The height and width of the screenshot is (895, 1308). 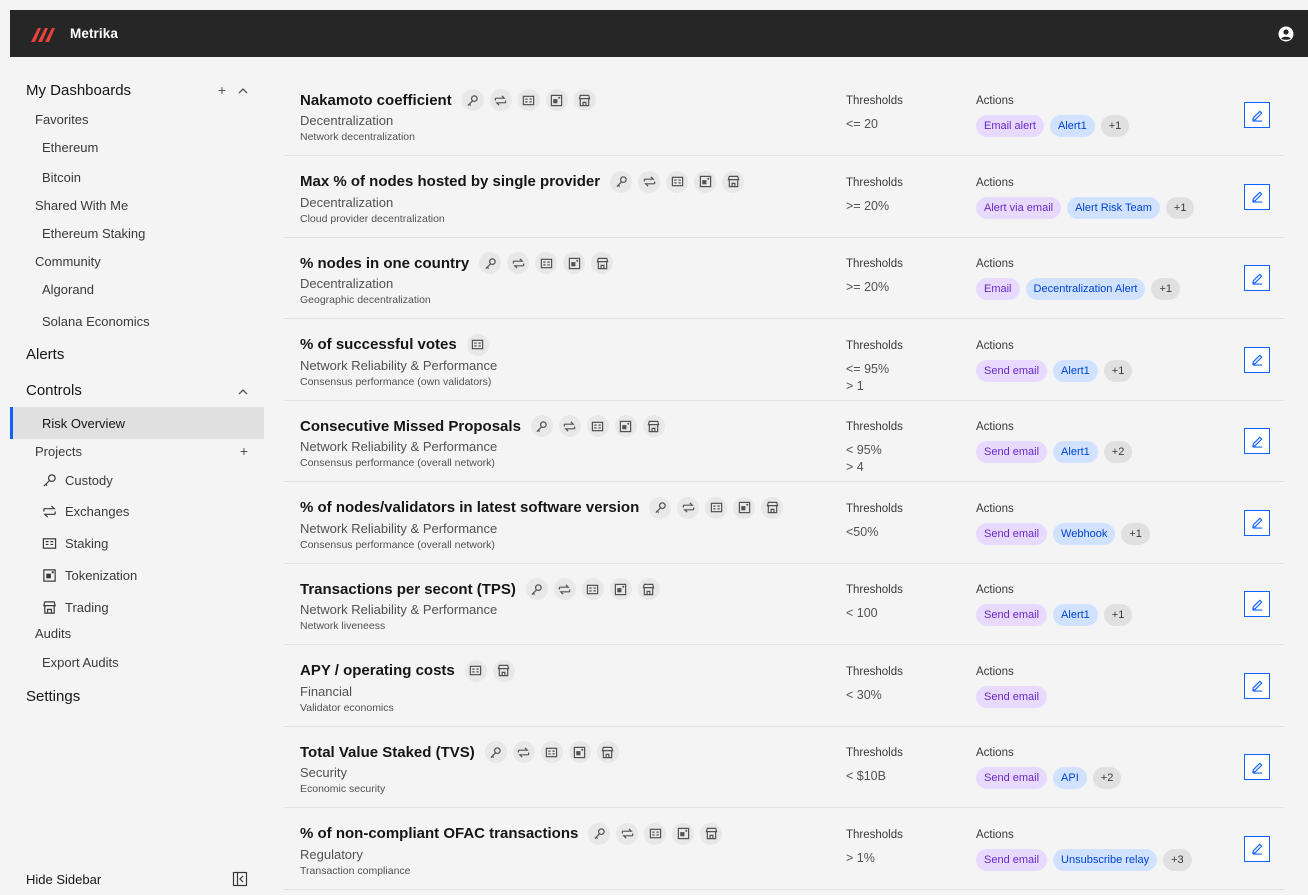 What do you see at coordinates (448, 100) in the screenshot?
I see `metric-title-line: Nakamoto coefficient` at bounding box center [448, 100].